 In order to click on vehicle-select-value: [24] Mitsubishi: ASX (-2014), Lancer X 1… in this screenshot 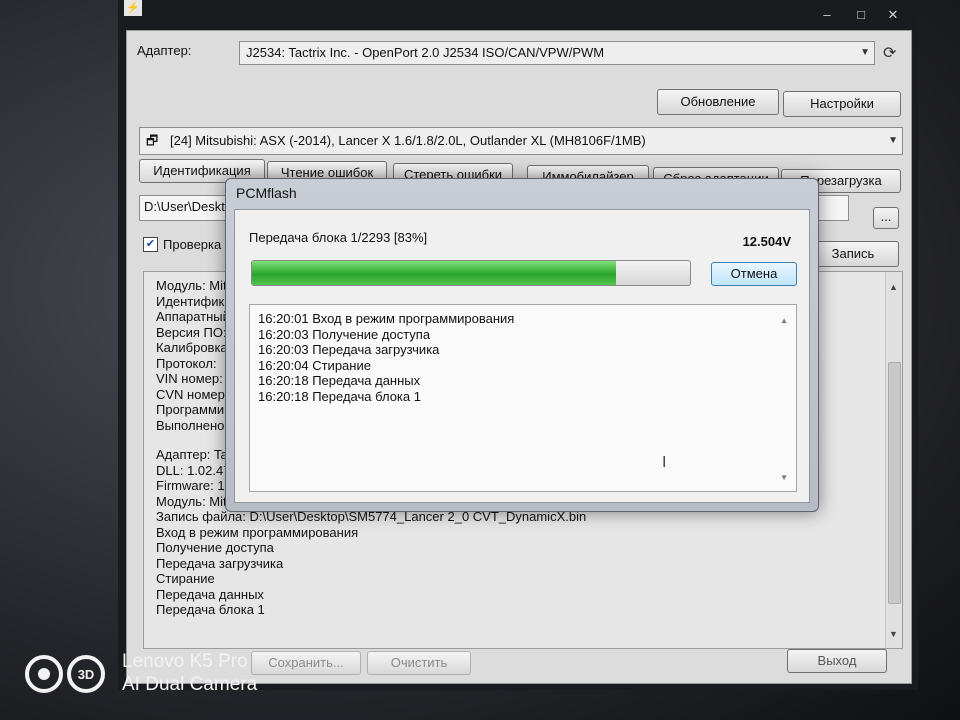, I will do `click(408, 140)`.